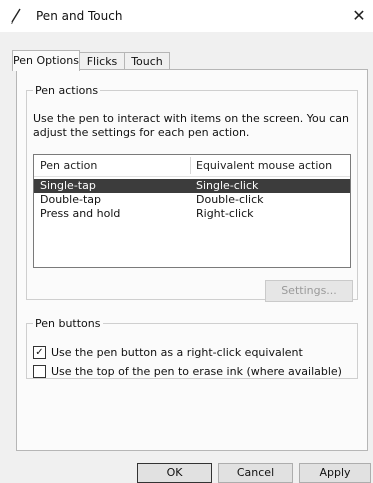 The image size is (373, 483). Describe the element at coordinates (230, 199) in the screenshot. I see `mouse-action-cell: Double-click` at that location.